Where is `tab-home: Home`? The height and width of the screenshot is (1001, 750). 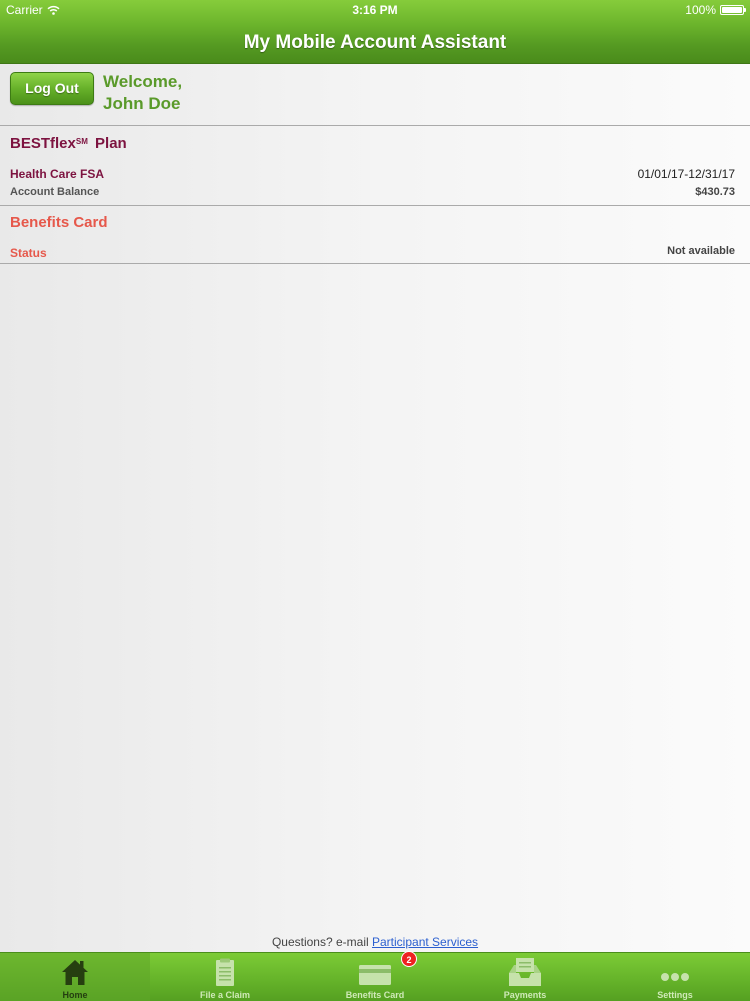 tab-home: Home is located at coordinates (75, 977).